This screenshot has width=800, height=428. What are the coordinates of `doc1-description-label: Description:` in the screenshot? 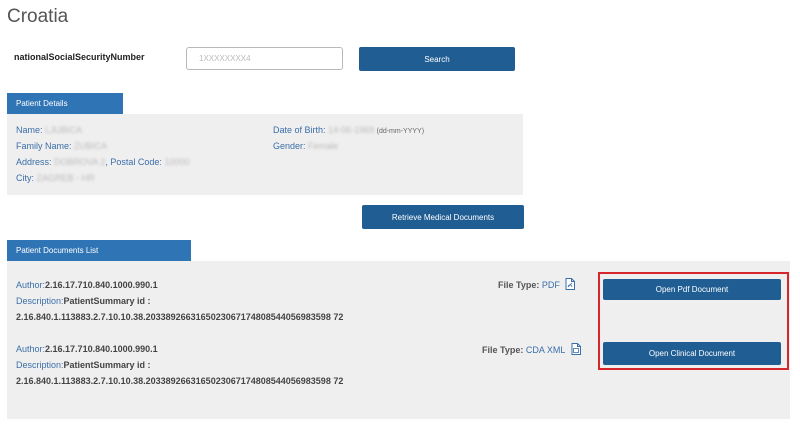 It's located at (40, 301).